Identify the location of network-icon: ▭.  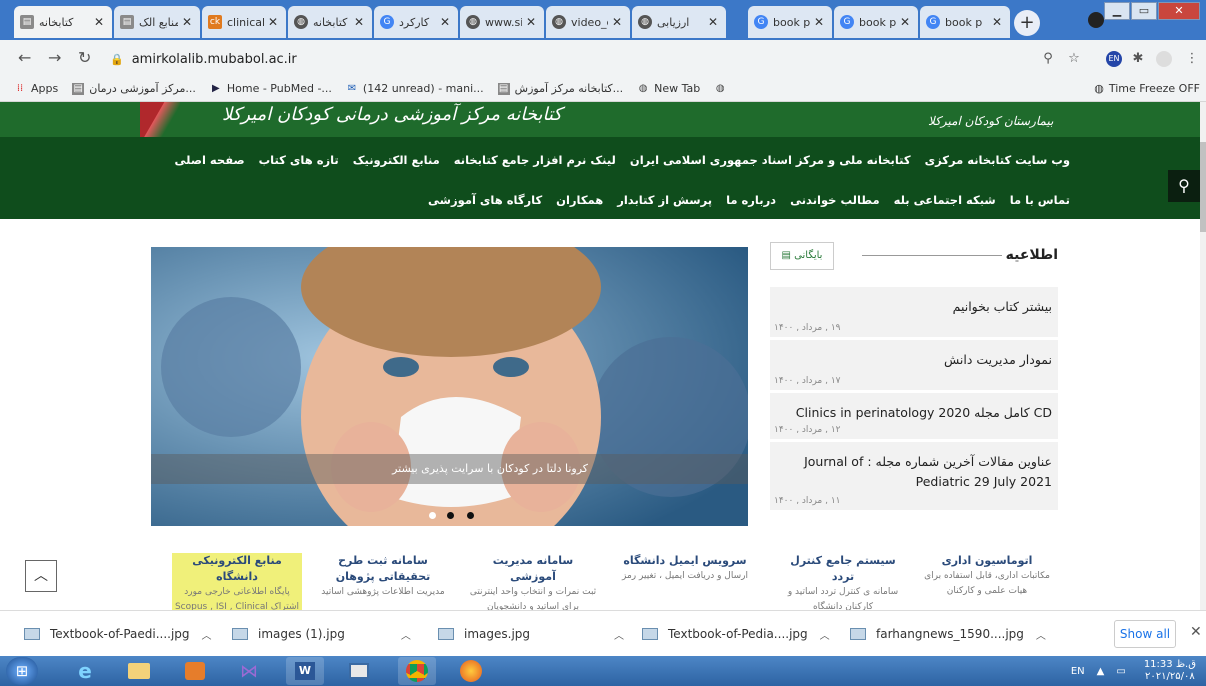
(1120, 671).